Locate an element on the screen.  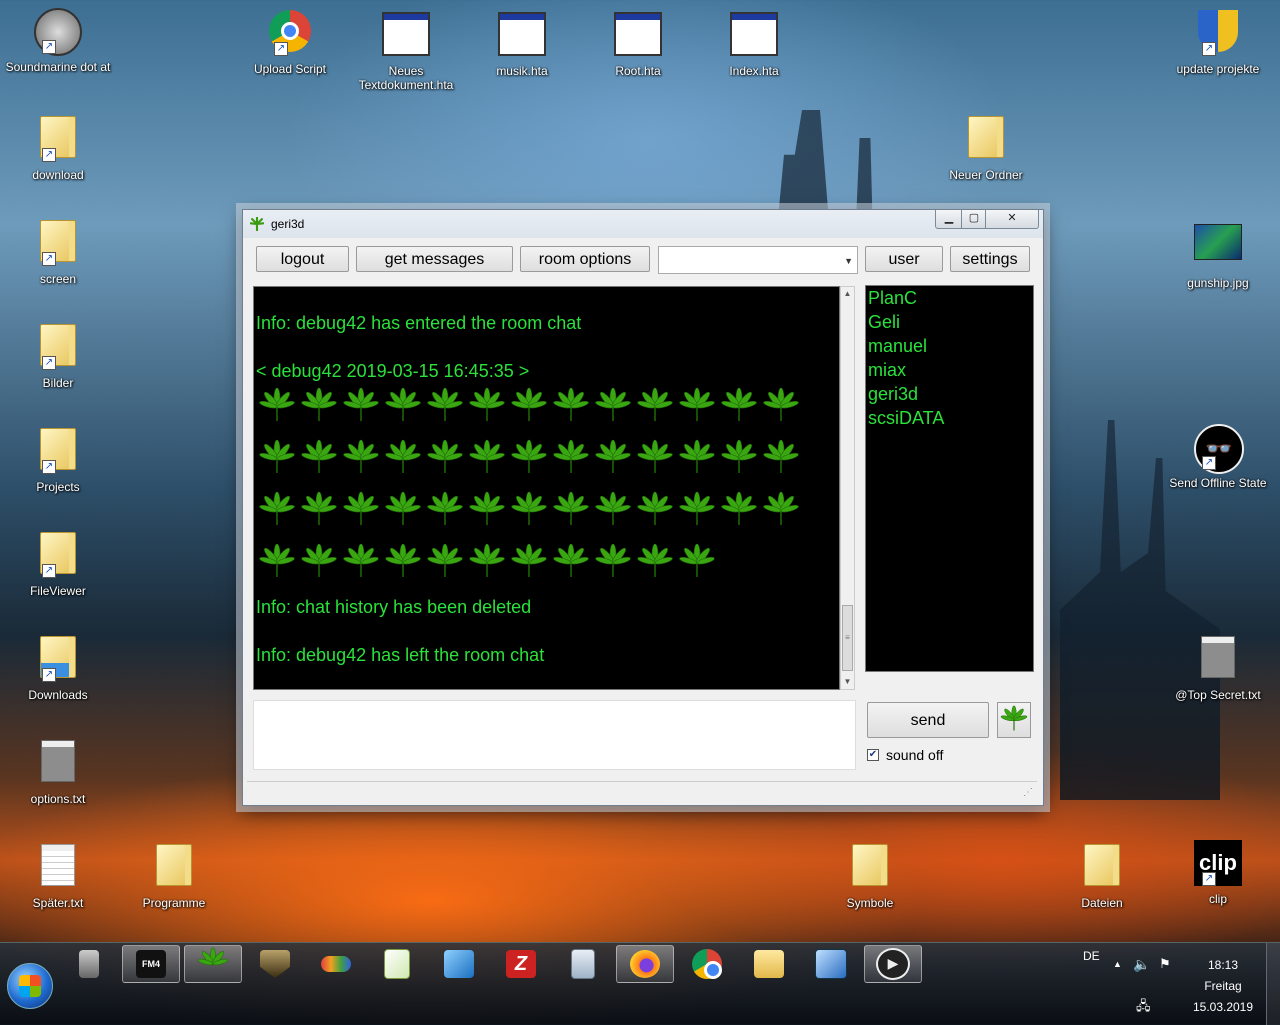
speaker-icon is located at coordinates (89, 964).